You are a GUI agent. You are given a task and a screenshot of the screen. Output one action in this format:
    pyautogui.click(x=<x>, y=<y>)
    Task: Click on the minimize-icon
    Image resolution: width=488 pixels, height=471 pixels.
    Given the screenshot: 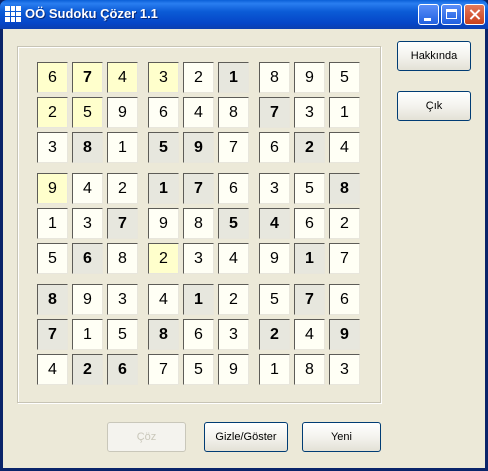 What is the action you would take?
    pyautogui.click(x=428, y=14)
    